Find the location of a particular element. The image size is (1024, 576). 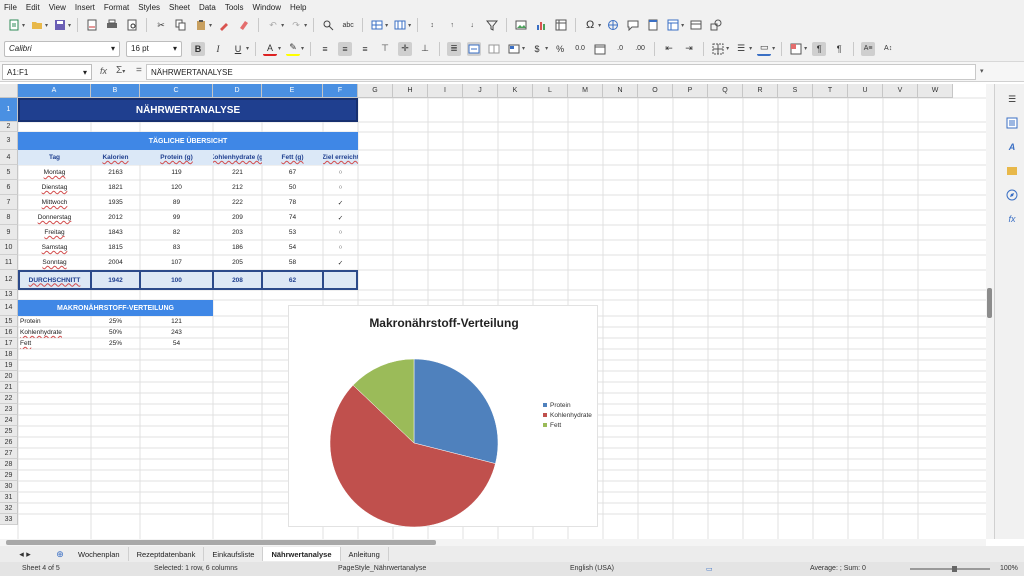

row-header: 29 is located at coordinates (9, 475).